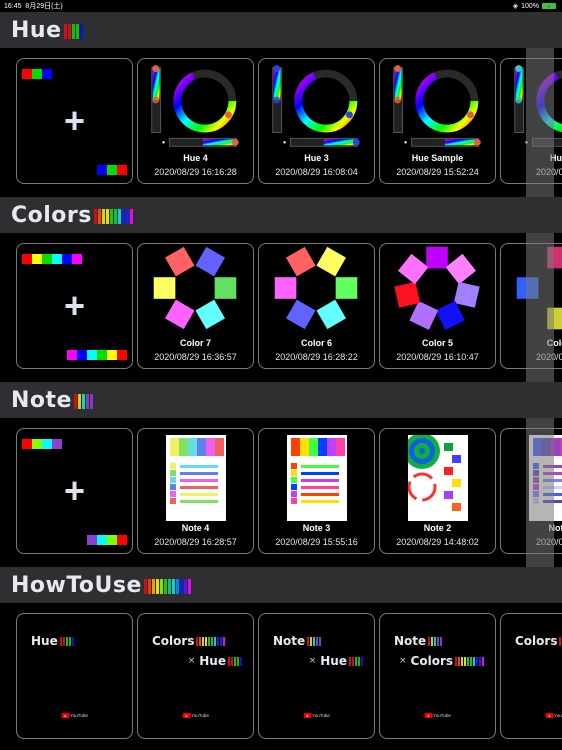 This screenshot has height=750, width=562. What do you see at coordinates (74, 676) in the screenshot?
I see `howto-video-card: Hue YouTube` at bounding box center [74, 676].